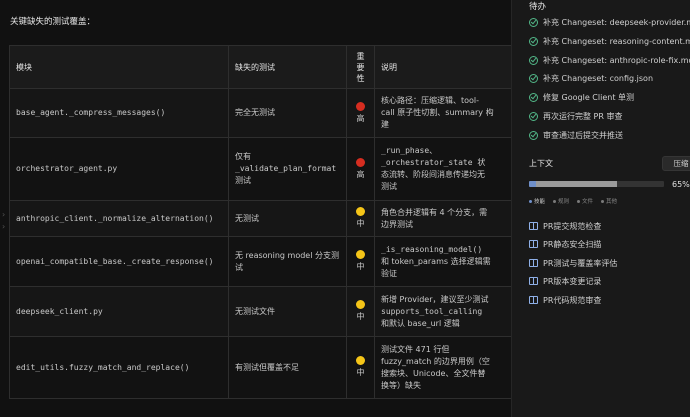 This screenshot has width=690, height=417. I want to click on context-legend: 技能 规则 文件 其他, so click(573, 201).